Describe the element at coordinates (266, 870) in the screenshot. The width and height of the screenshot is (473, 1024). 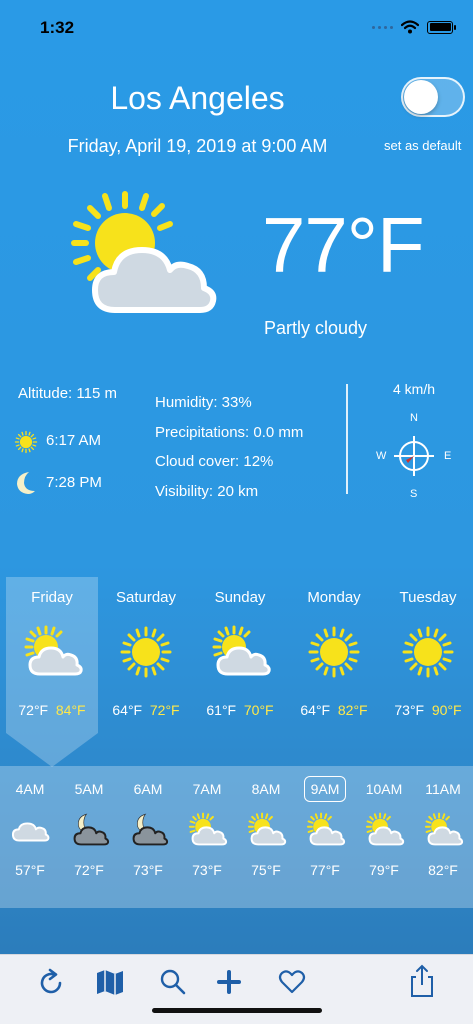
I see `hour-temp: 75°F` at that location.